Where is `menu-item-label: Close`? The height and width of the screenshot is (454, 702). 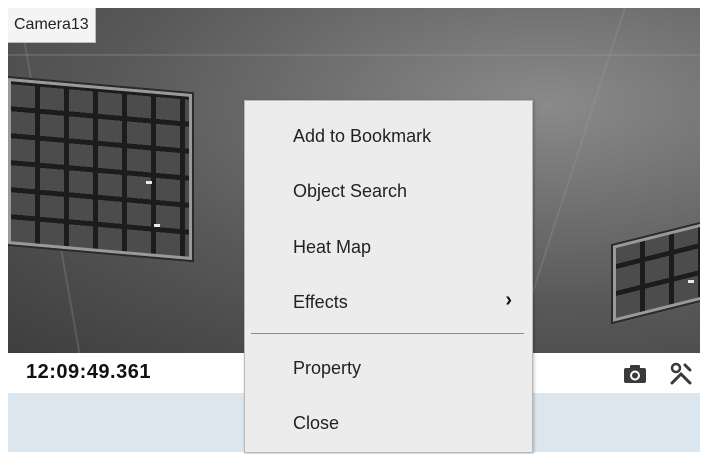 menu-item-label: Close is located at coordinates (316, 423).